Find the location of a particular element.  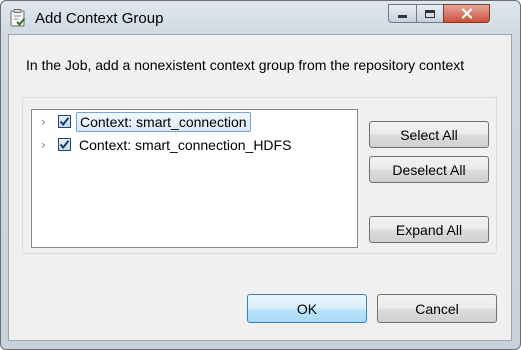

select-all-button: Select All is located at coordinates (429, 134).